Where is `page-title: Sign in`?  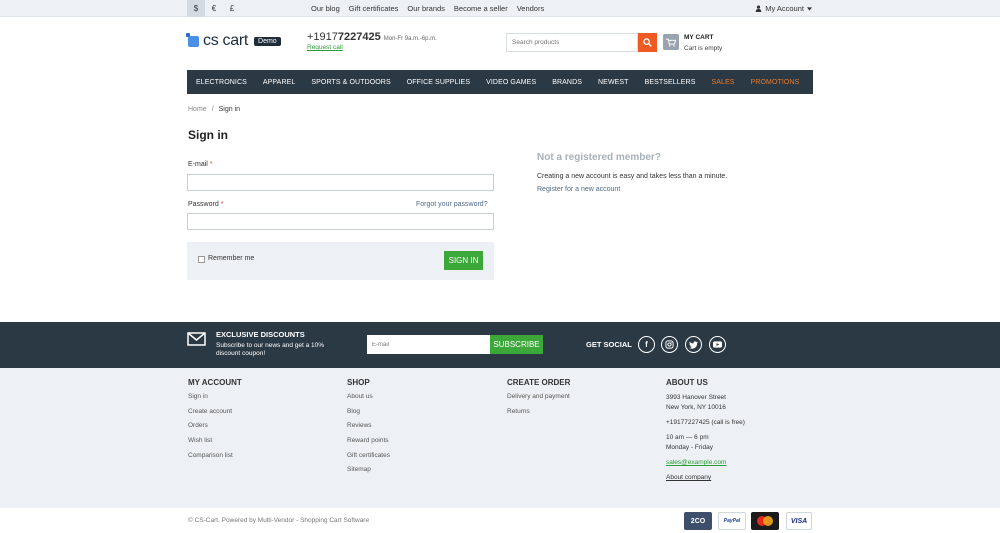 page-title: Sign in is located at coordinates (208, 135).